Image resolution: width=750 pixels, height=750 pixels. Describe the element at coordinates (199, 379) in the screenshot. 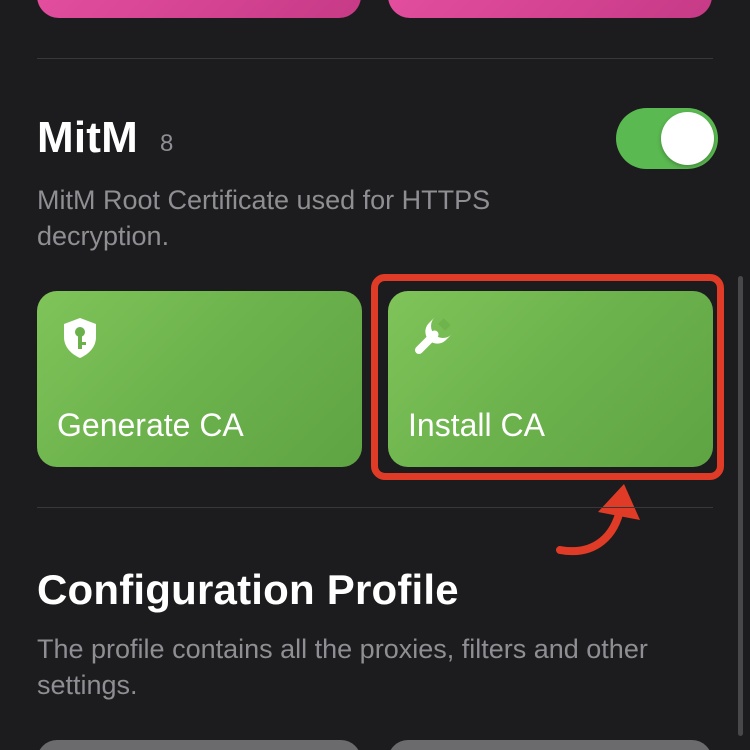

I see `generate-ca-button: Generate CA` at that location.